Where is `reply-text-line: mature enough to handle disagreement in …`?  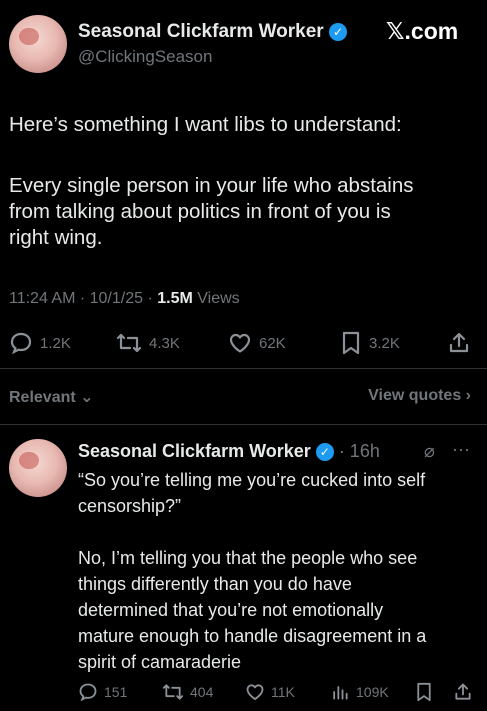
reply-text-line: mature enough to handle disagreement in … is located at coordinates (252, 636).